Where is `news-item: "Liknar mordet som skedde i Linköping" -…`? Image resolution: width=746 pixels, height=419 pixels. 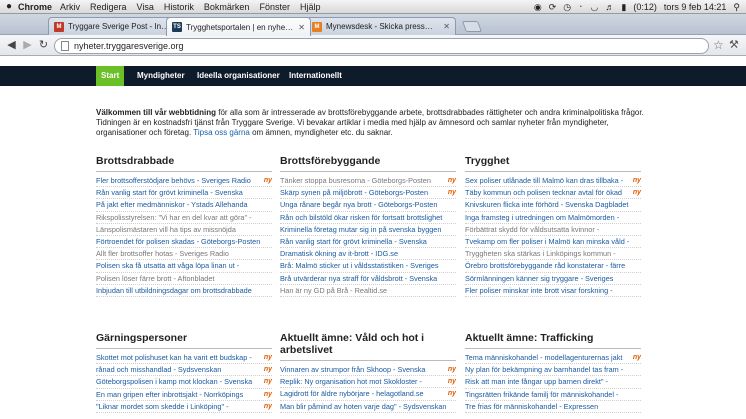
news-item: "Liknar mordet som skedde i Linköping" -… is located at coordinates (184, 407).